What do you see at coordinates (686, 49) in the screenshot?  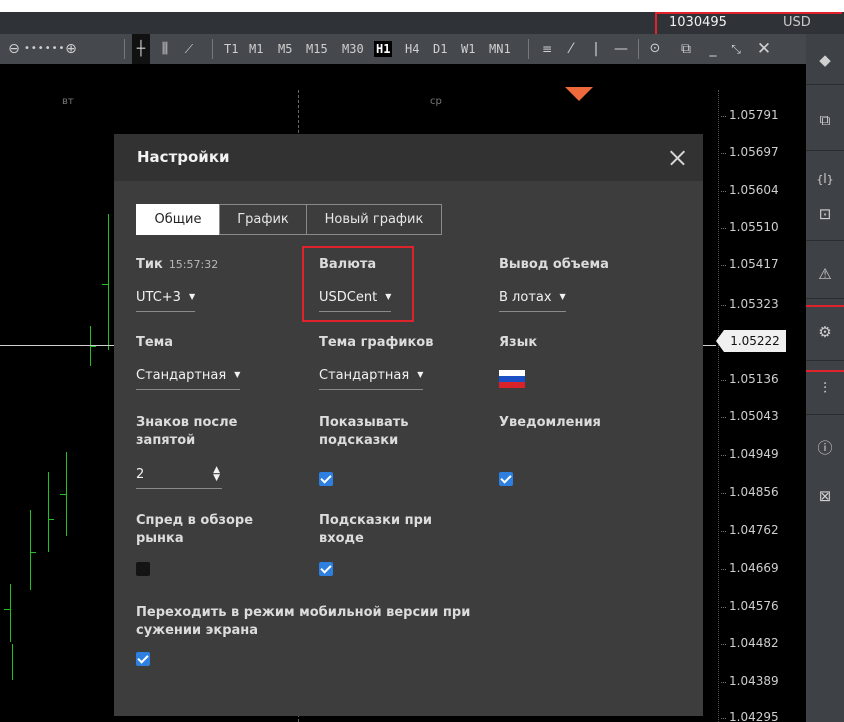 I see `detach-window-icon: ⧉` at bounding box center [686, 49].